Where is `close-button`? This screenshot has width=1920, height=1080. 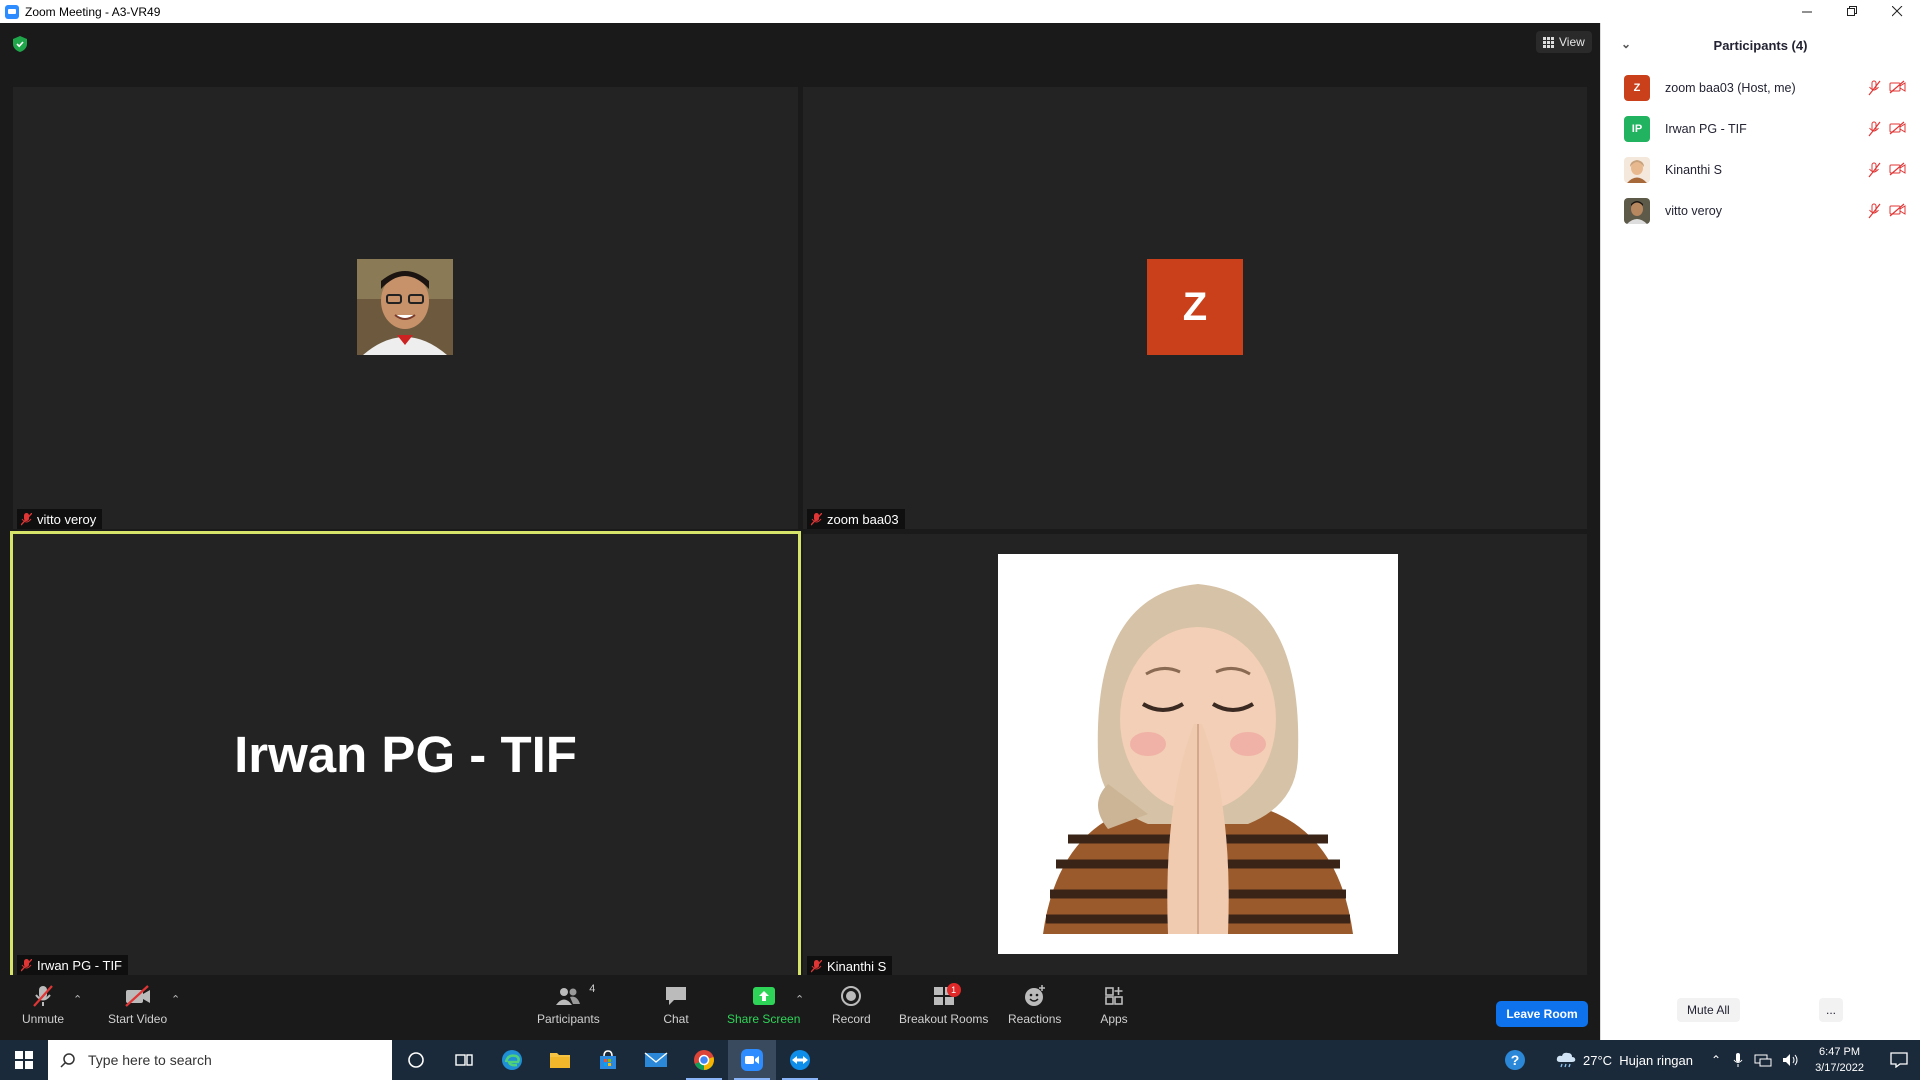 close-button is located at coordinates (1897, 11).